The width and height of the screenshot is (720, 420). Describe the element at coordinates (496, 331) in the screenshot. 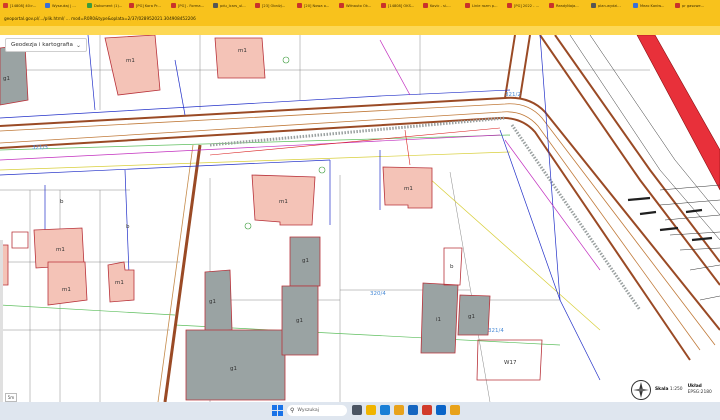

I see `label-parcel-321-4: 321/4` at that location.